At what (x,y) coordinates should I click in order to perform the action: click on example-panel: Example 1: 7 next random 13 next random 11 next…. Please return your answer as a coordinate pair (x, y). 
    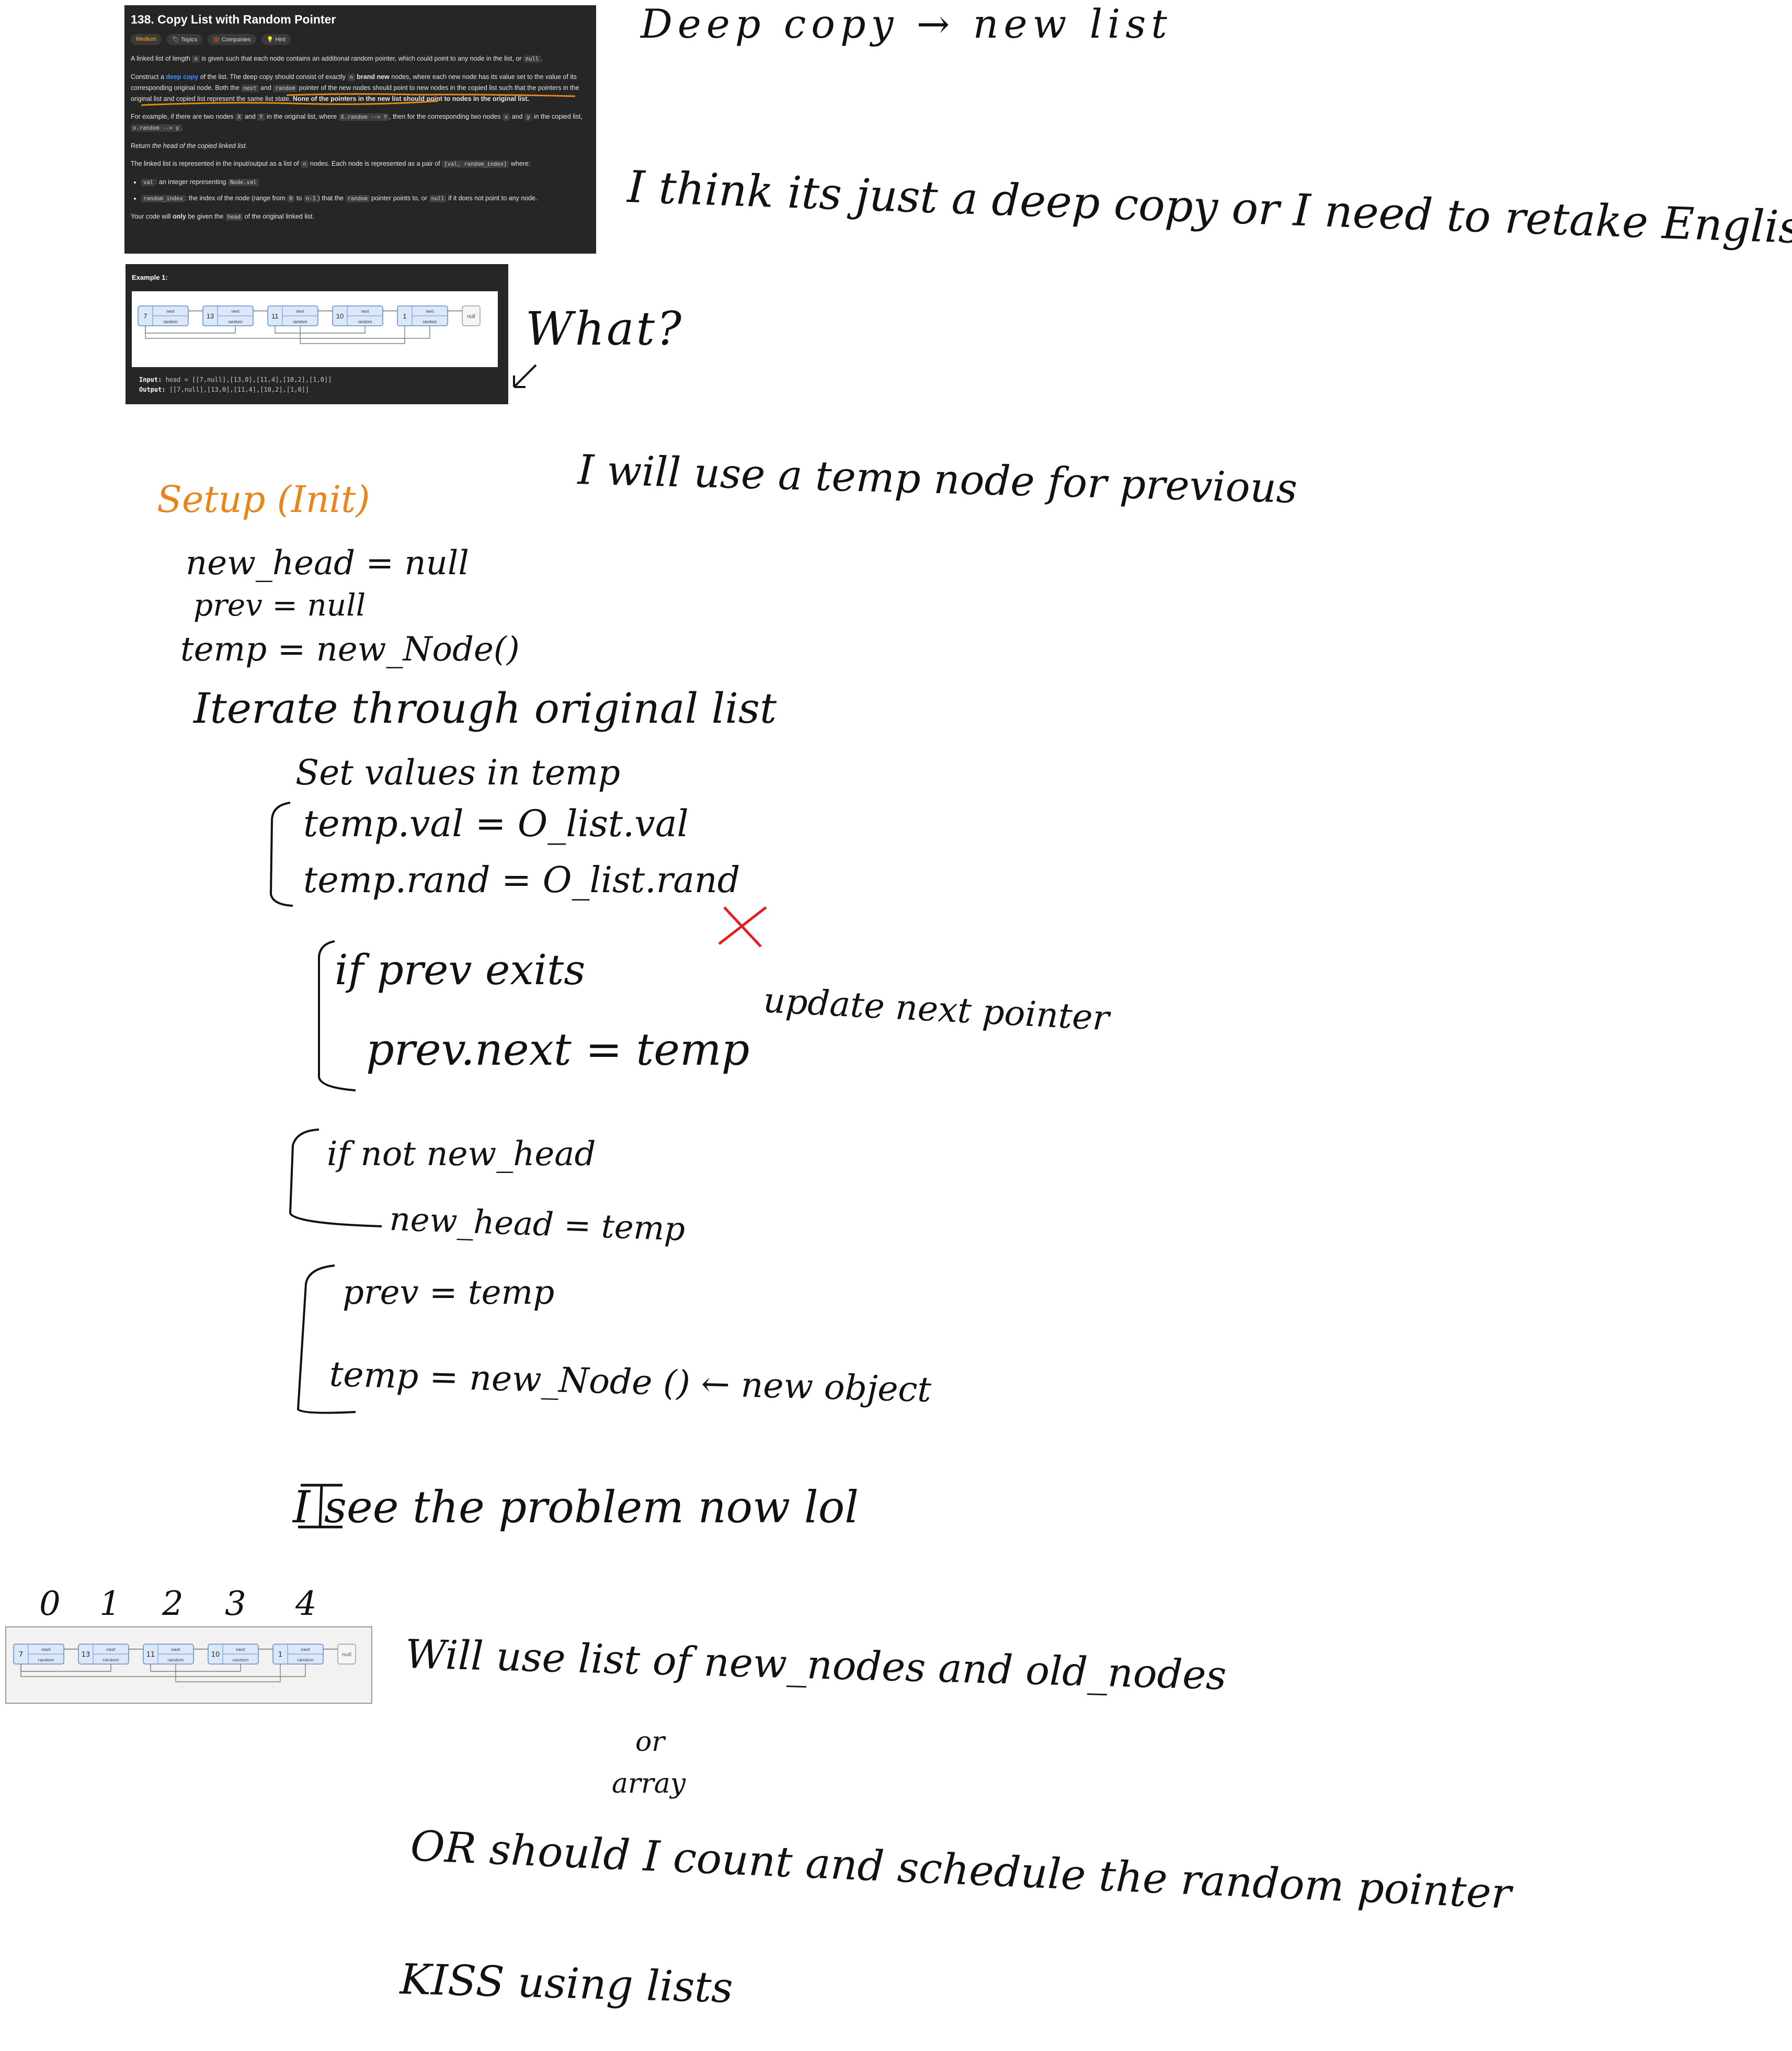
    Looking at the image, I should click on (316, 334).